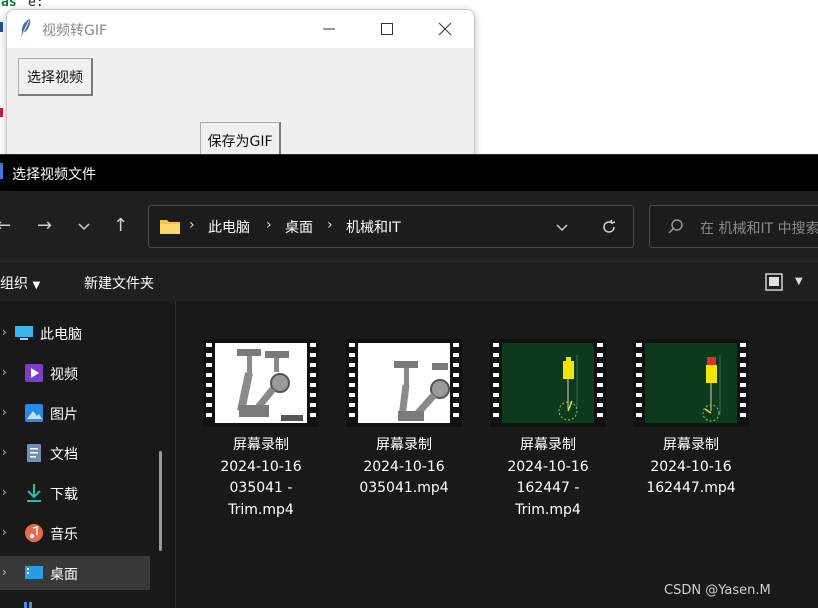 This screenshot has height=608, width=818. Describe the element at coordinates (229, 227) in the screenshot. I see `breadcrumb-this-pc: 此电脑` at that location.